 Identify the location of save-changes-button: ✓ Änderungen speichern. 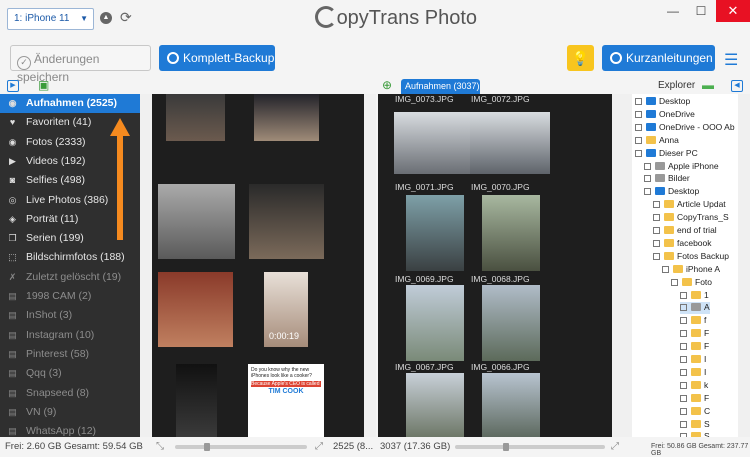
(80, 64).